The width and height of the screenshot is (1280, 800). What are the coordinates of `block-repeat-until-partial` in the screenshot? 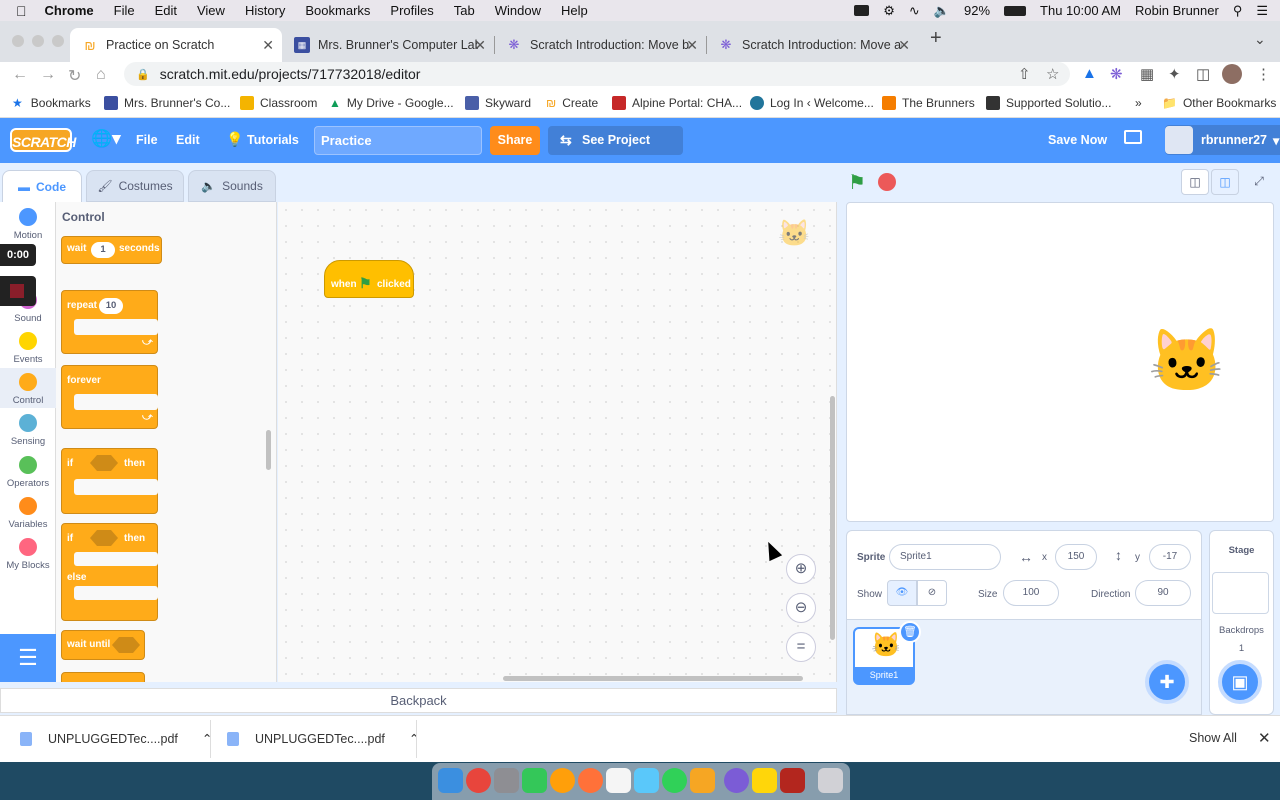 It's located at (103, 677).